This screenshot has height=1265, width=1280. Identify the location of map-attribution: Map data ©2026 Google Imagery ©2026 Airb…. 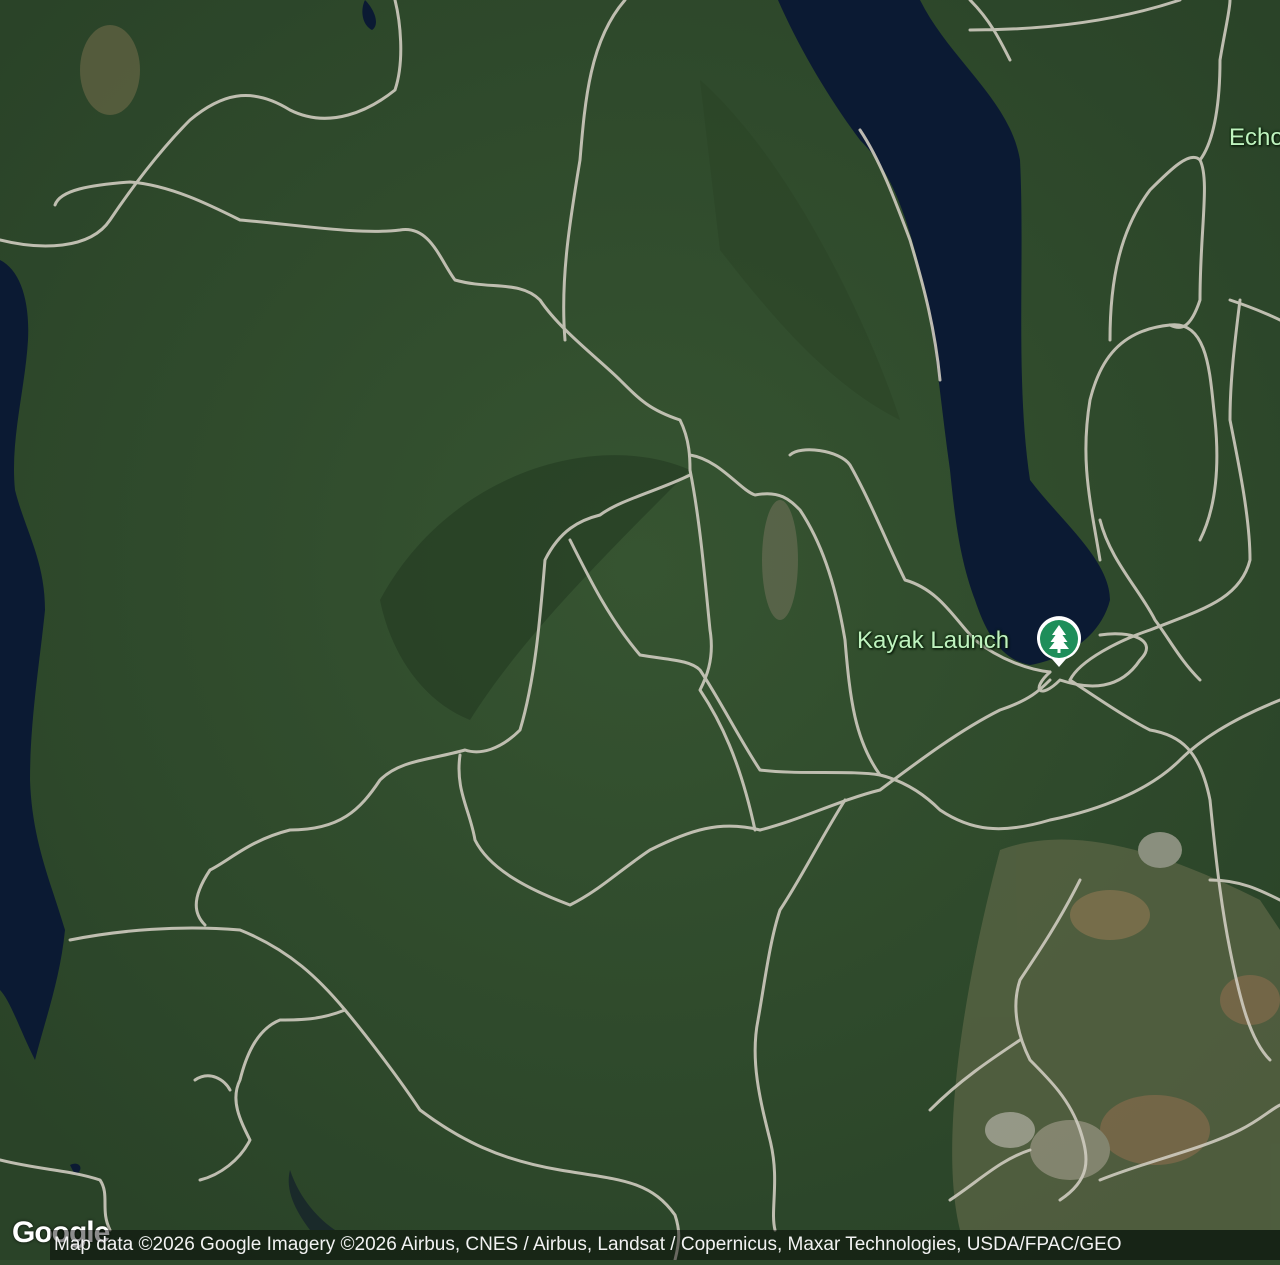
(665, 1245).